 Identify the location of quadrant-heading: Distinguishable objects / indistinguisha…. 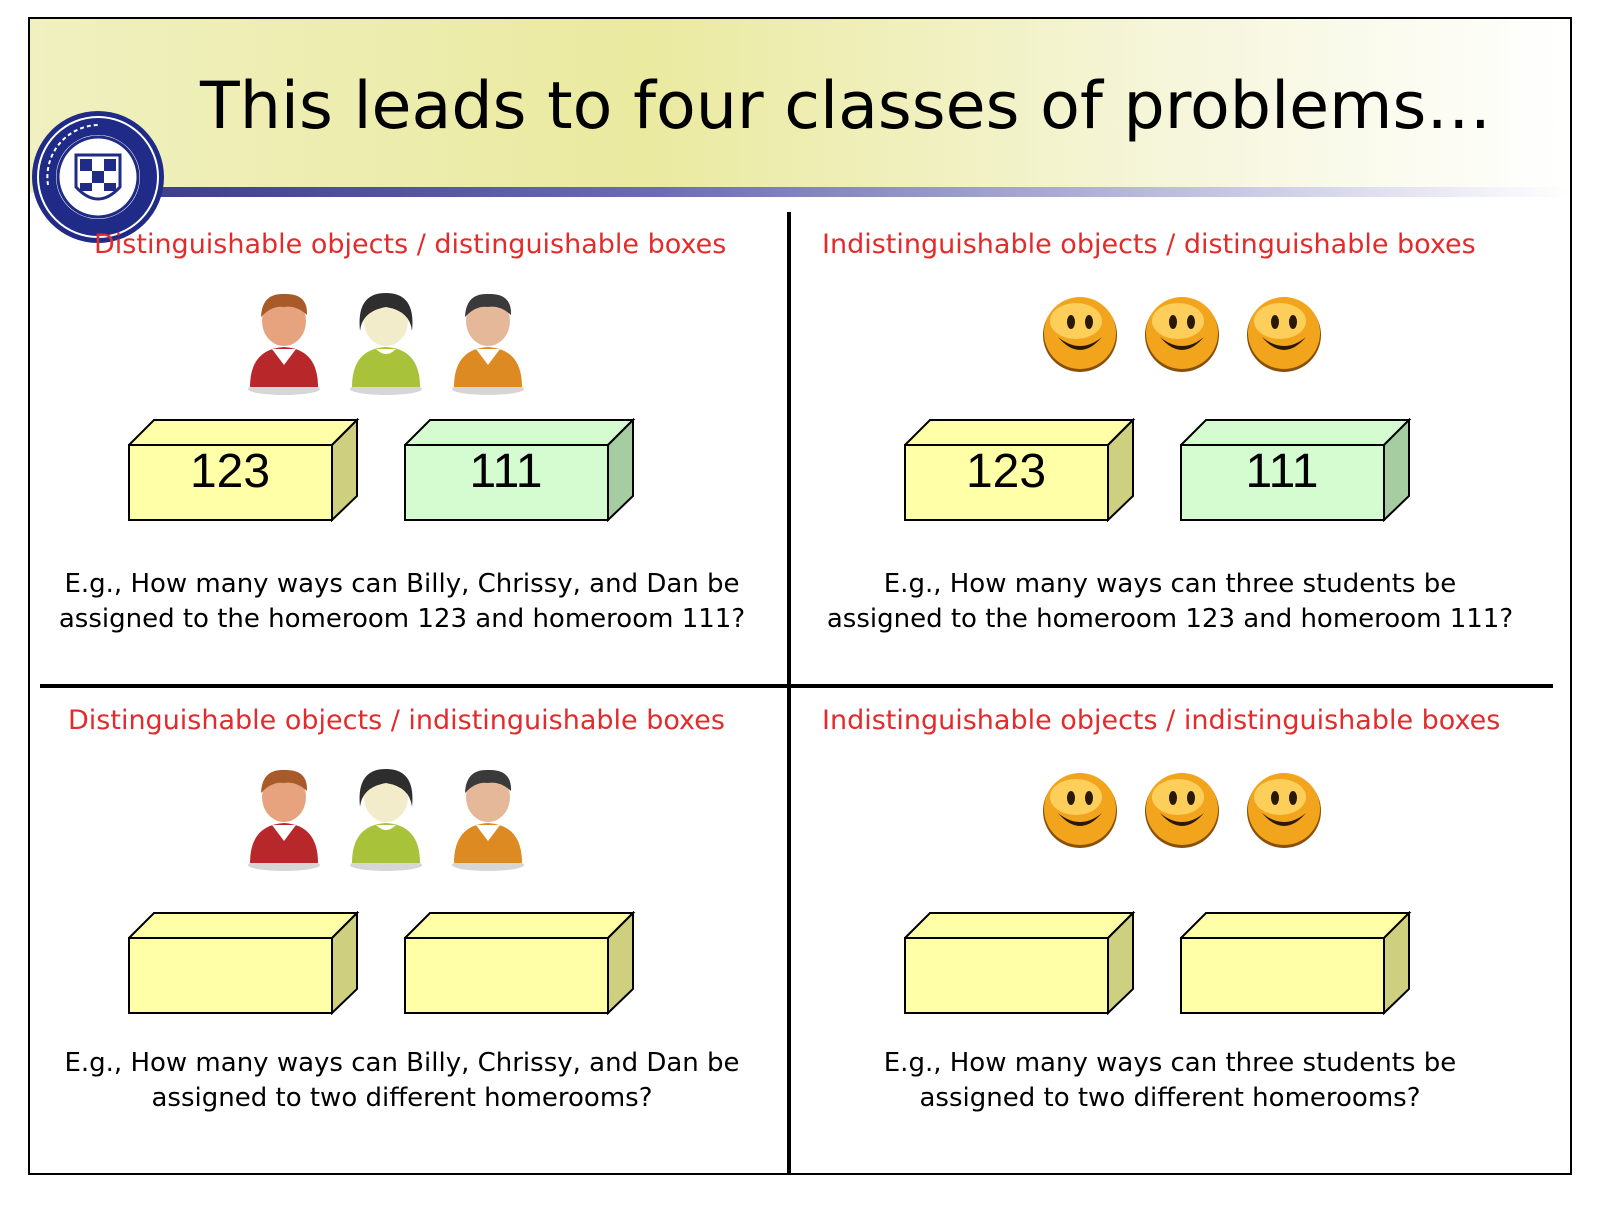
(396, 720).